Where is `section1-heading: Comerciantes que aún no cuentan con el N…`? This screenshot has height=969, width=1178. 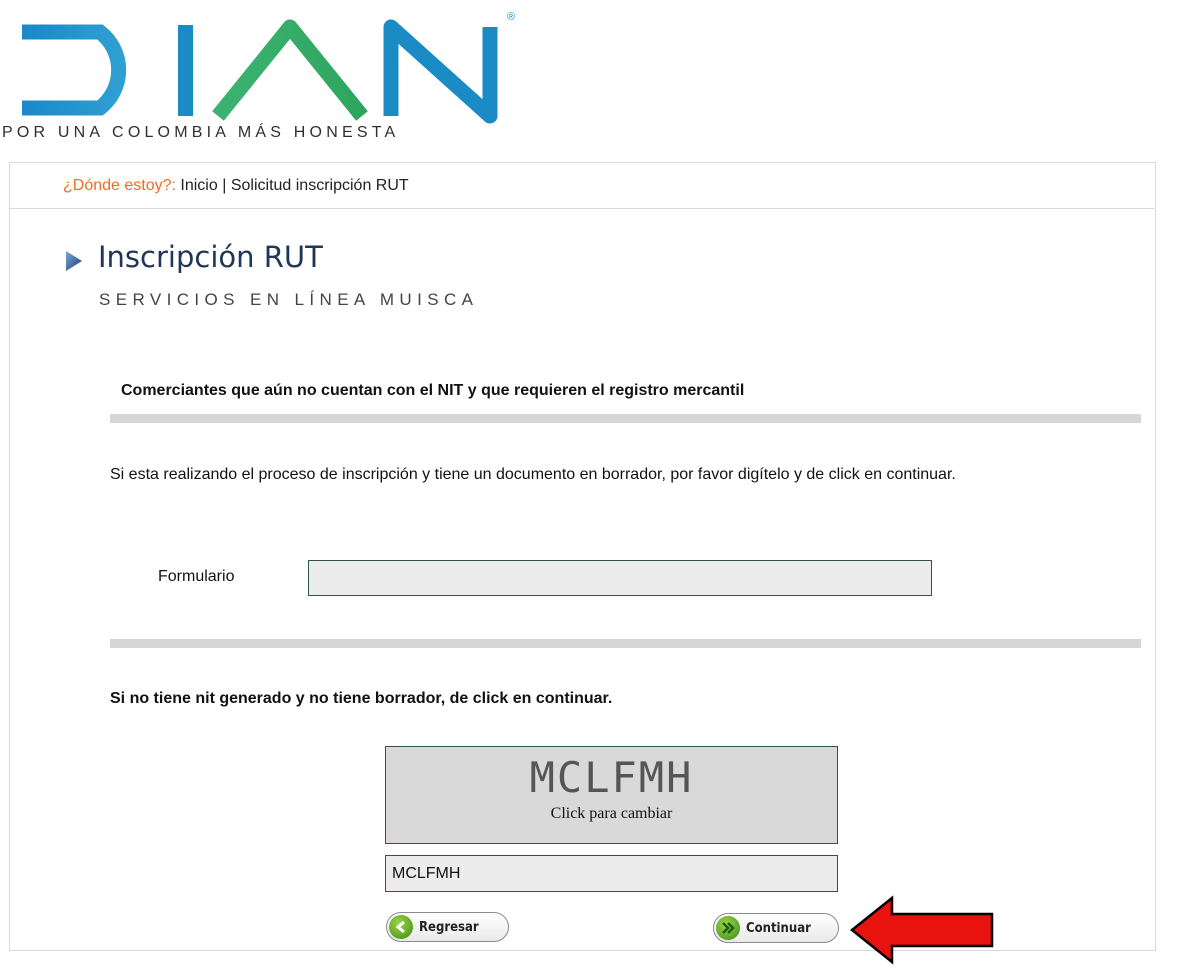 section1-heading: Comerciantes que aún no cuentan con el N… is located at coordinates (433, 390).